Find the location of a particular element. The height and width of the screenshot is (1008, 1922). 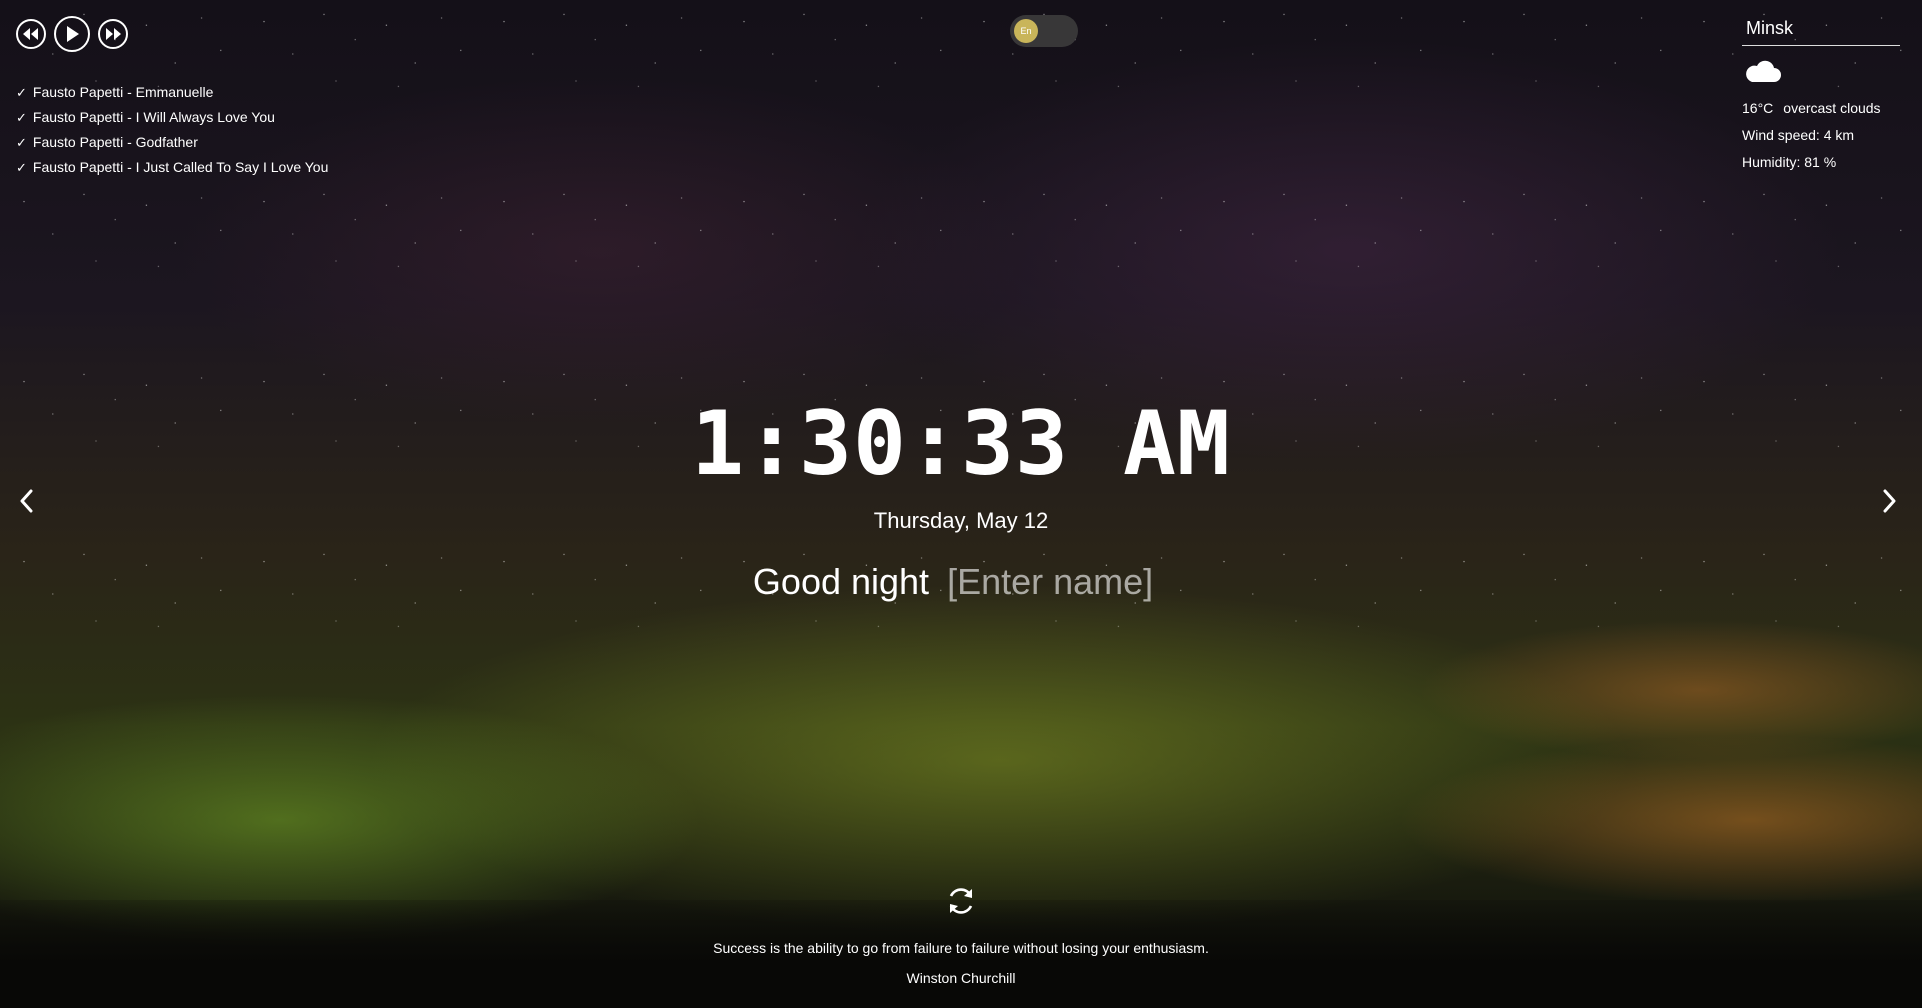

weather-description: overcast clouds is located at coordinates (1832, 108).